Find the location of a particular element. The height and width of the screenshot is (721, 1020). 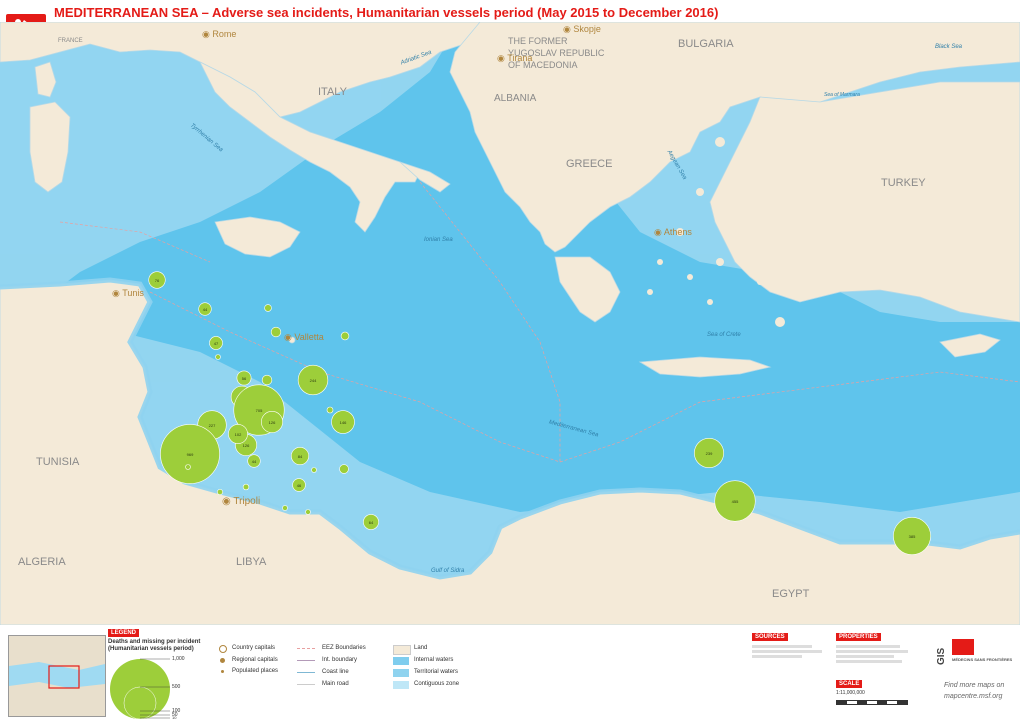

inset-map is located at coordinates (57, 676).